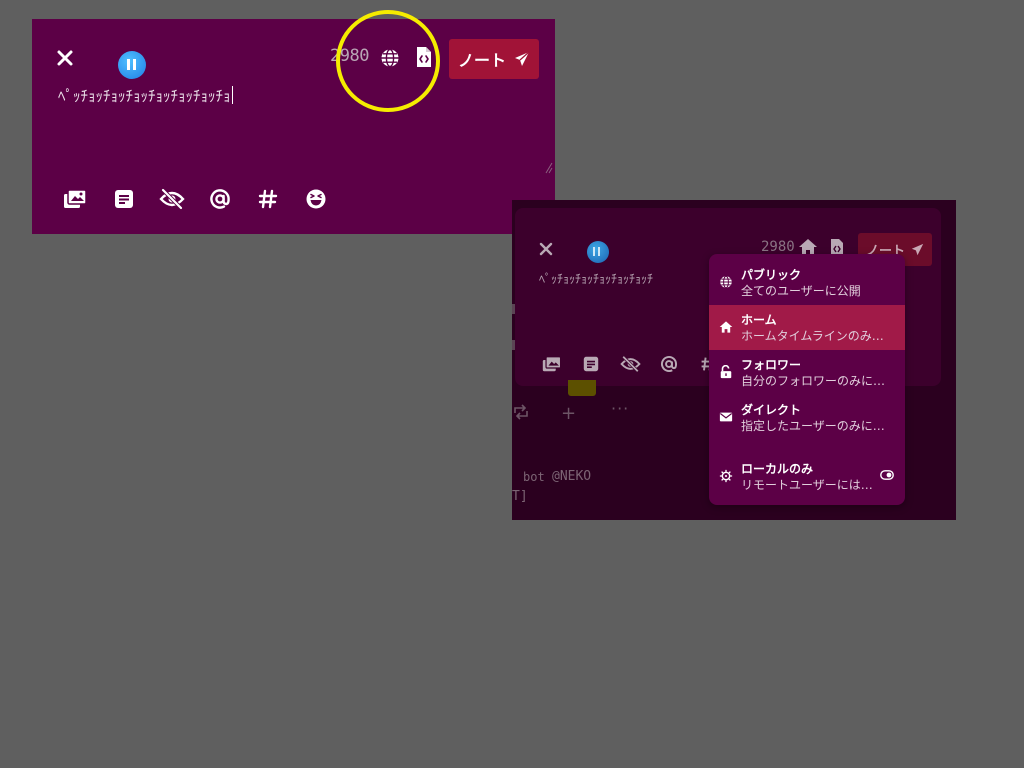  I want to click on post-text-input: ﾍﾟｯﾁｮｯﾁｮｯﾁｮｯﾁｮｯﾁｮｯﾁｮｯﾁｮ, so click(145, 95).